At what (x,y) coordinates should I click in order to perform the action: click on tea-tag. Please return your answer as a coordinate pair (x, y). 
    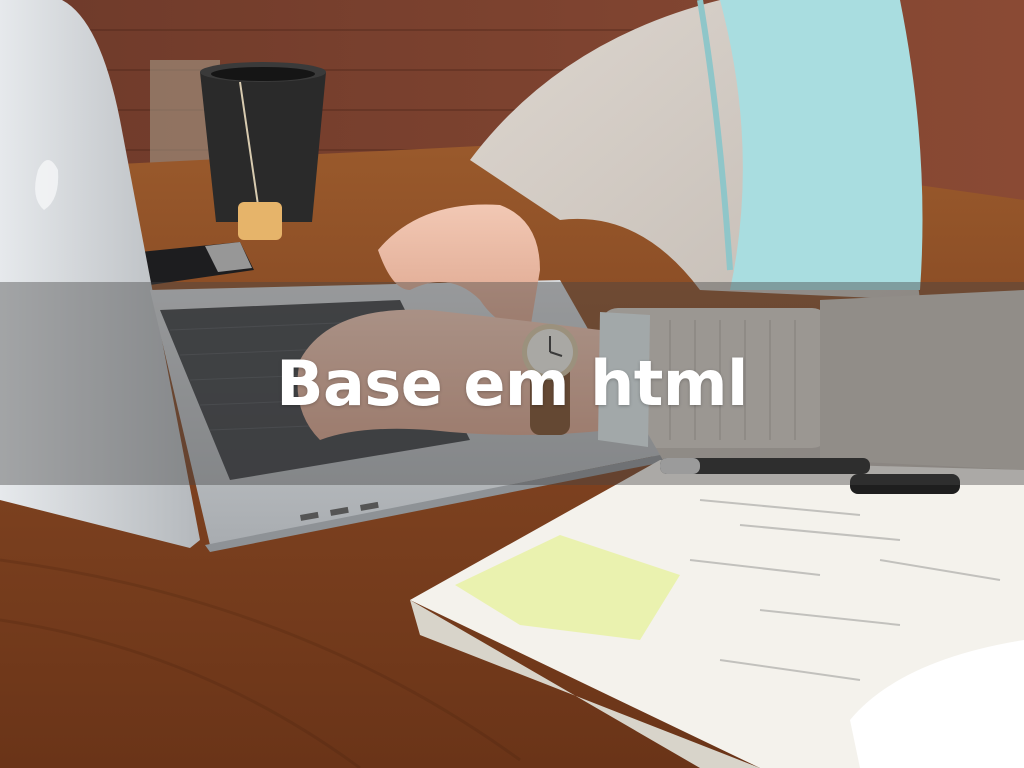
    Looking at the image, I should click on (260, 221).